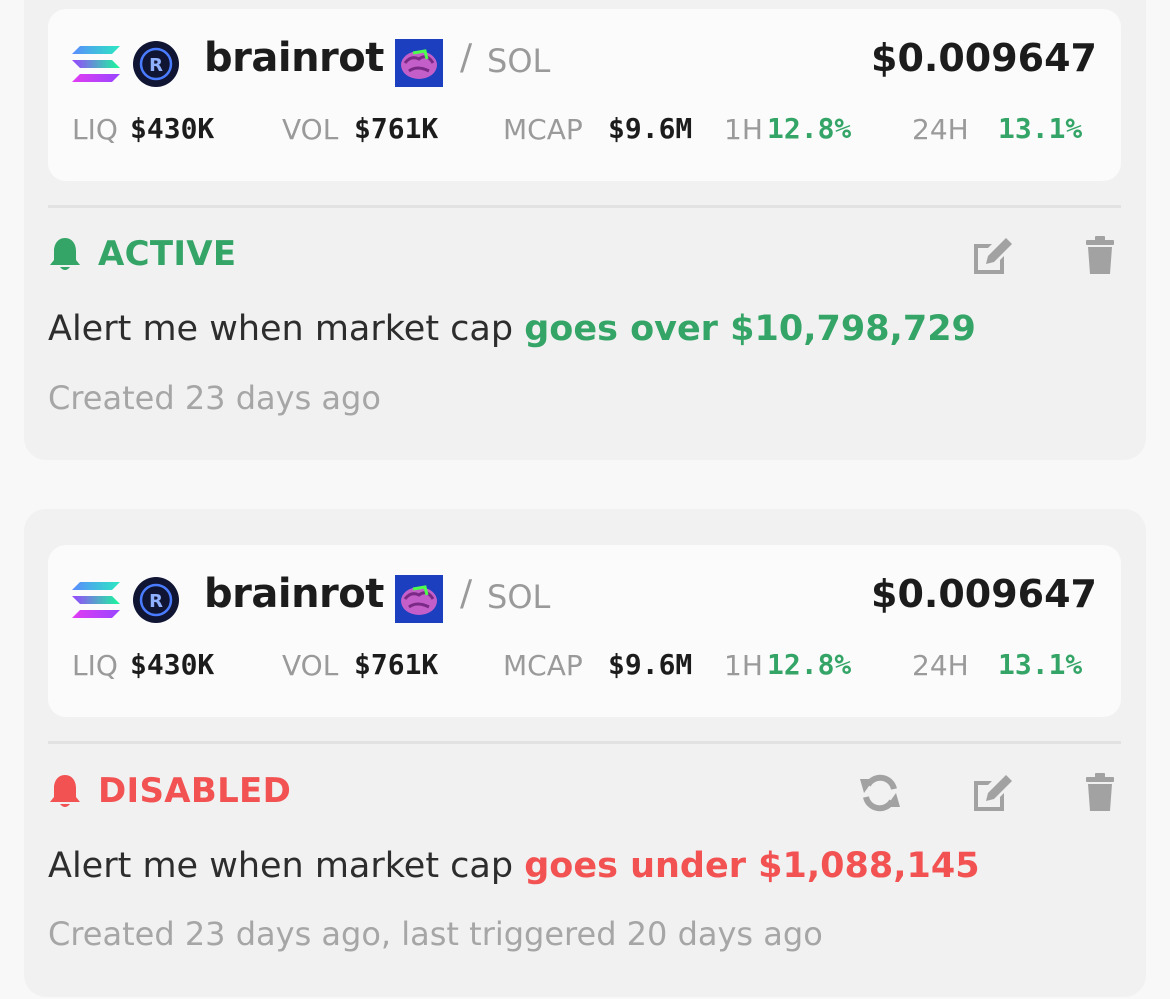  Describe the element at coordinates (167, 254) in the screenshot. I see `status-label: ACTIVE` at that location.